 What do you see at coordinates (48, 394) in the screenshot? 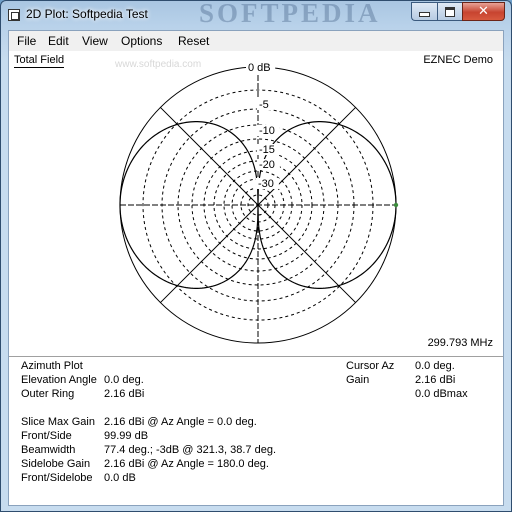
I see `info-label-outer-ring: Outer Ring` at bounding box center [48, 394].